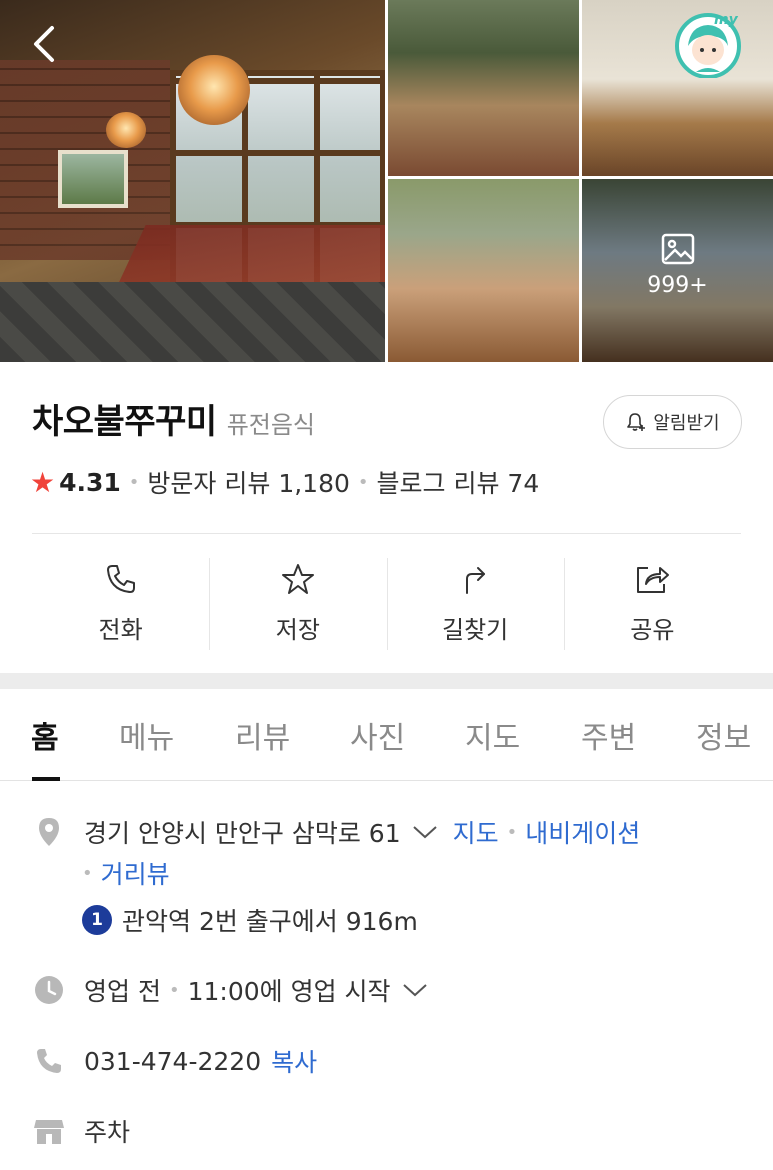 This screenshot has width=773, height=1170. Describe the element at coordinates (49, 832) in the screenshot. I see `location-pin-icon` at that location.